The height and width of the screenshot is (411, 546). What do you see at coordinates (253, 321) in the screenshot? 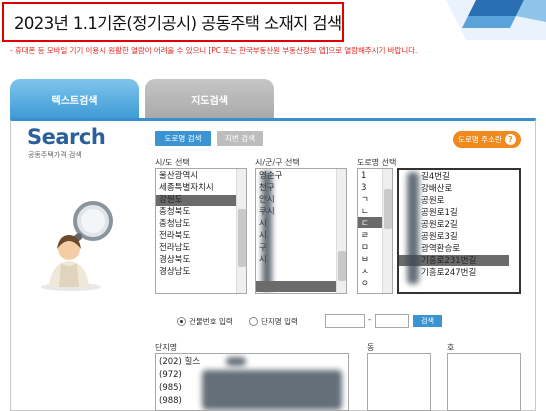
I see `radio-off-icon` at bounding box center [253, 321].